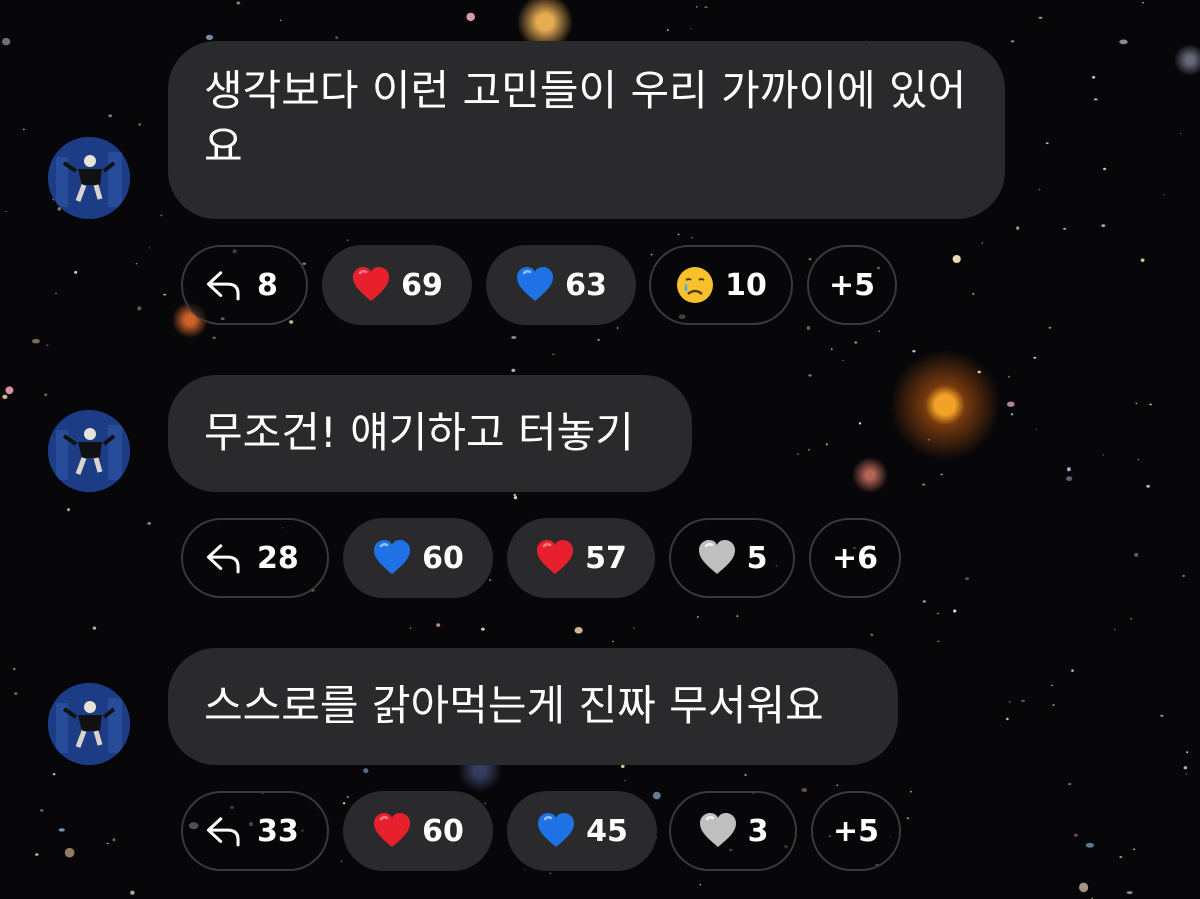 The image size is (1200, 899). I want to click on reaction-count: 63, so click(586, 285).